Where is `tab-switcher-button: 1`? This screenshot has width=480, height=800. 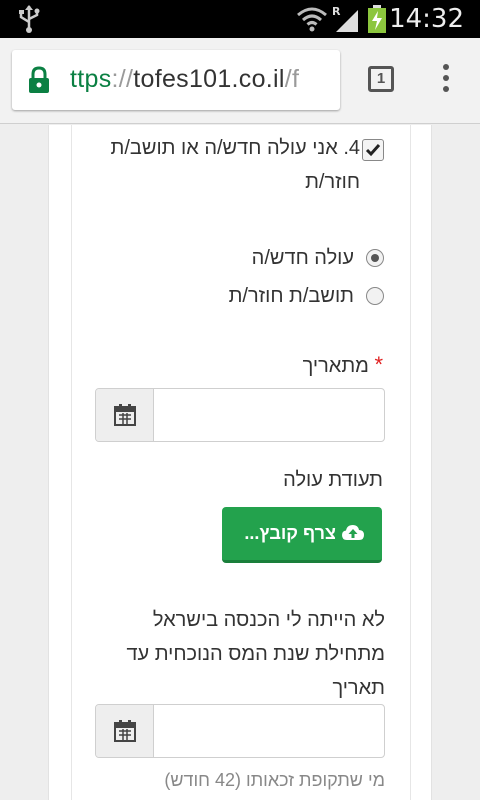 tab-switcher-button: 1 is located at coordinates (381, 79).